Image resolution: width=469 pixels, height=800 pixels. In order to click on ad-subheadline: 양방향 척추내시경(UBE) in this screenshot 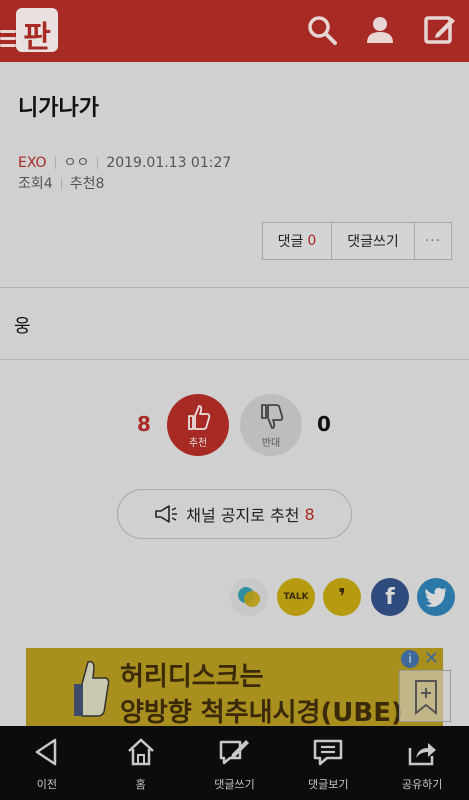, I will do `click(261, 712)`.